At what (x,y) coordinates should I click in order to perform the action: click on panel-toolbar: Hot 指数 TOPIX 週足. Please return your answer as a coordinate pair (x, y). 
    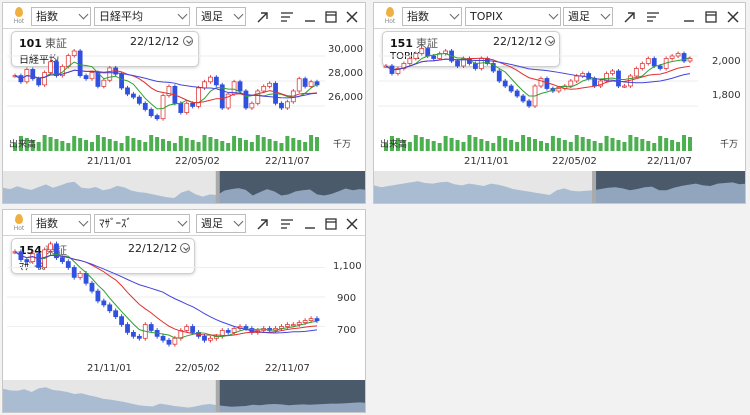
    Looking at the image, I should click on (559, 16).